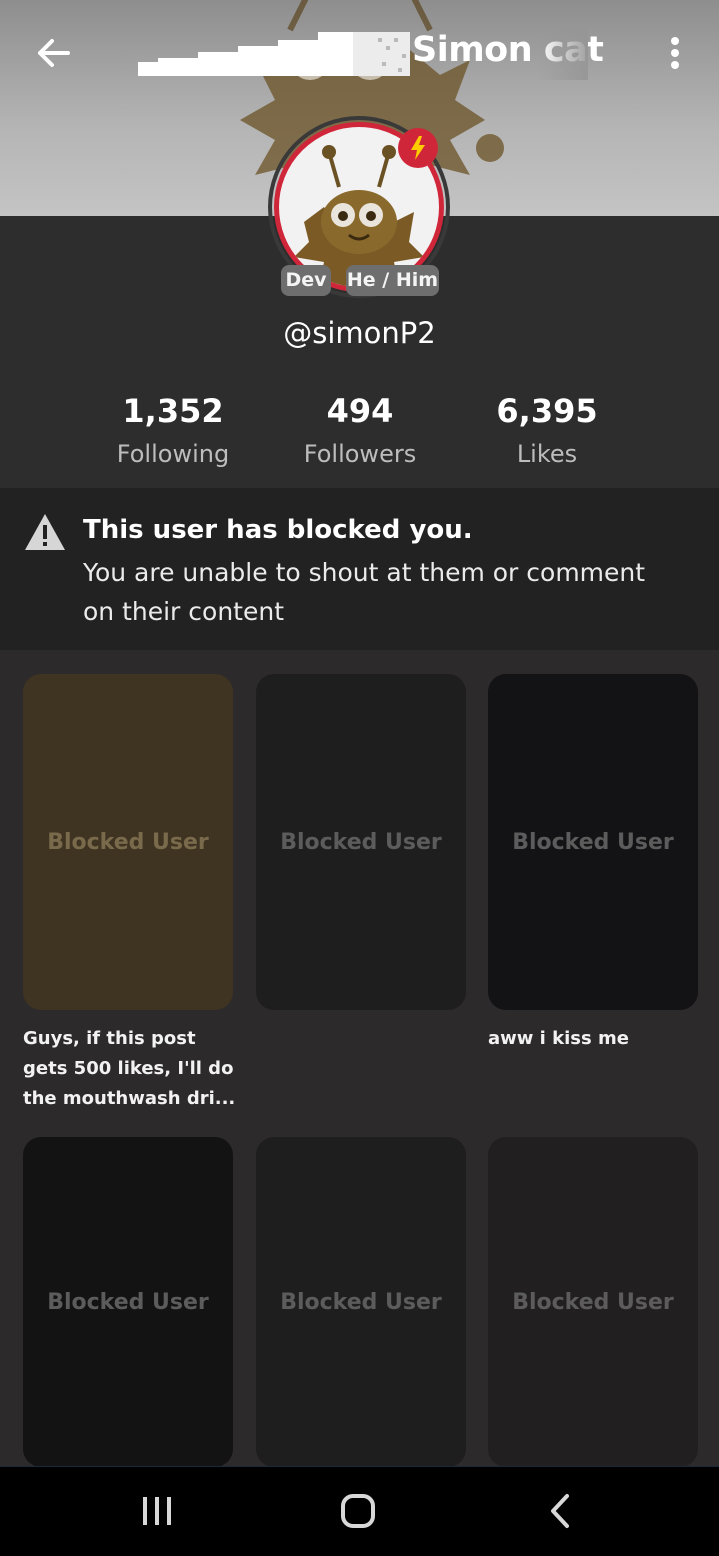 Image resolution: width=719 pixels, height=1556 pixels. I want to click on recent-apps-icon, so click(157, 1511).